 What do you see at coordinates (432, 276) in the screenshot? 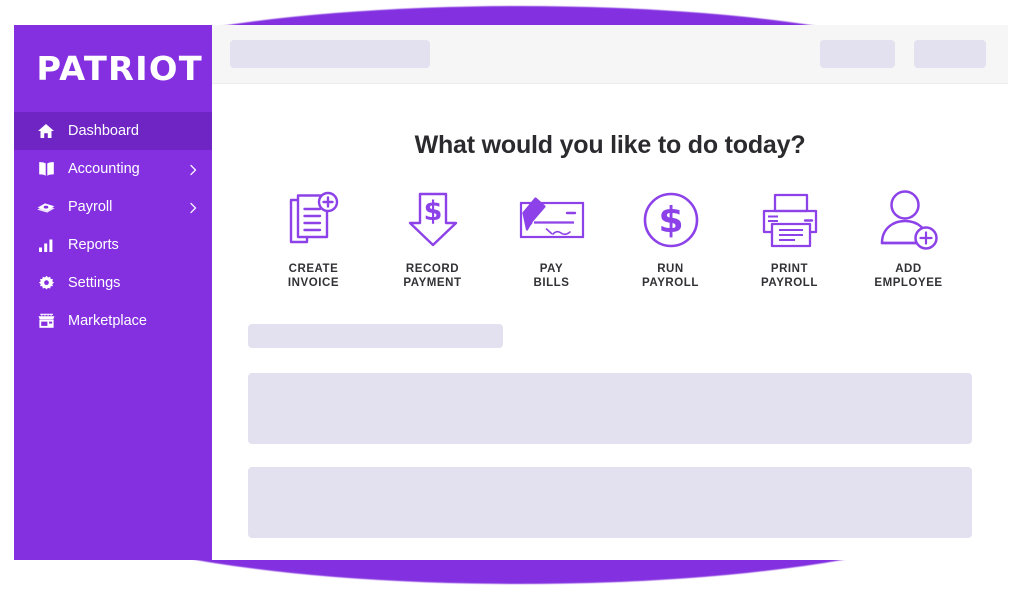
I see `quick-action-label: RECORD PAYMENT` at bounding box center [432, 276].